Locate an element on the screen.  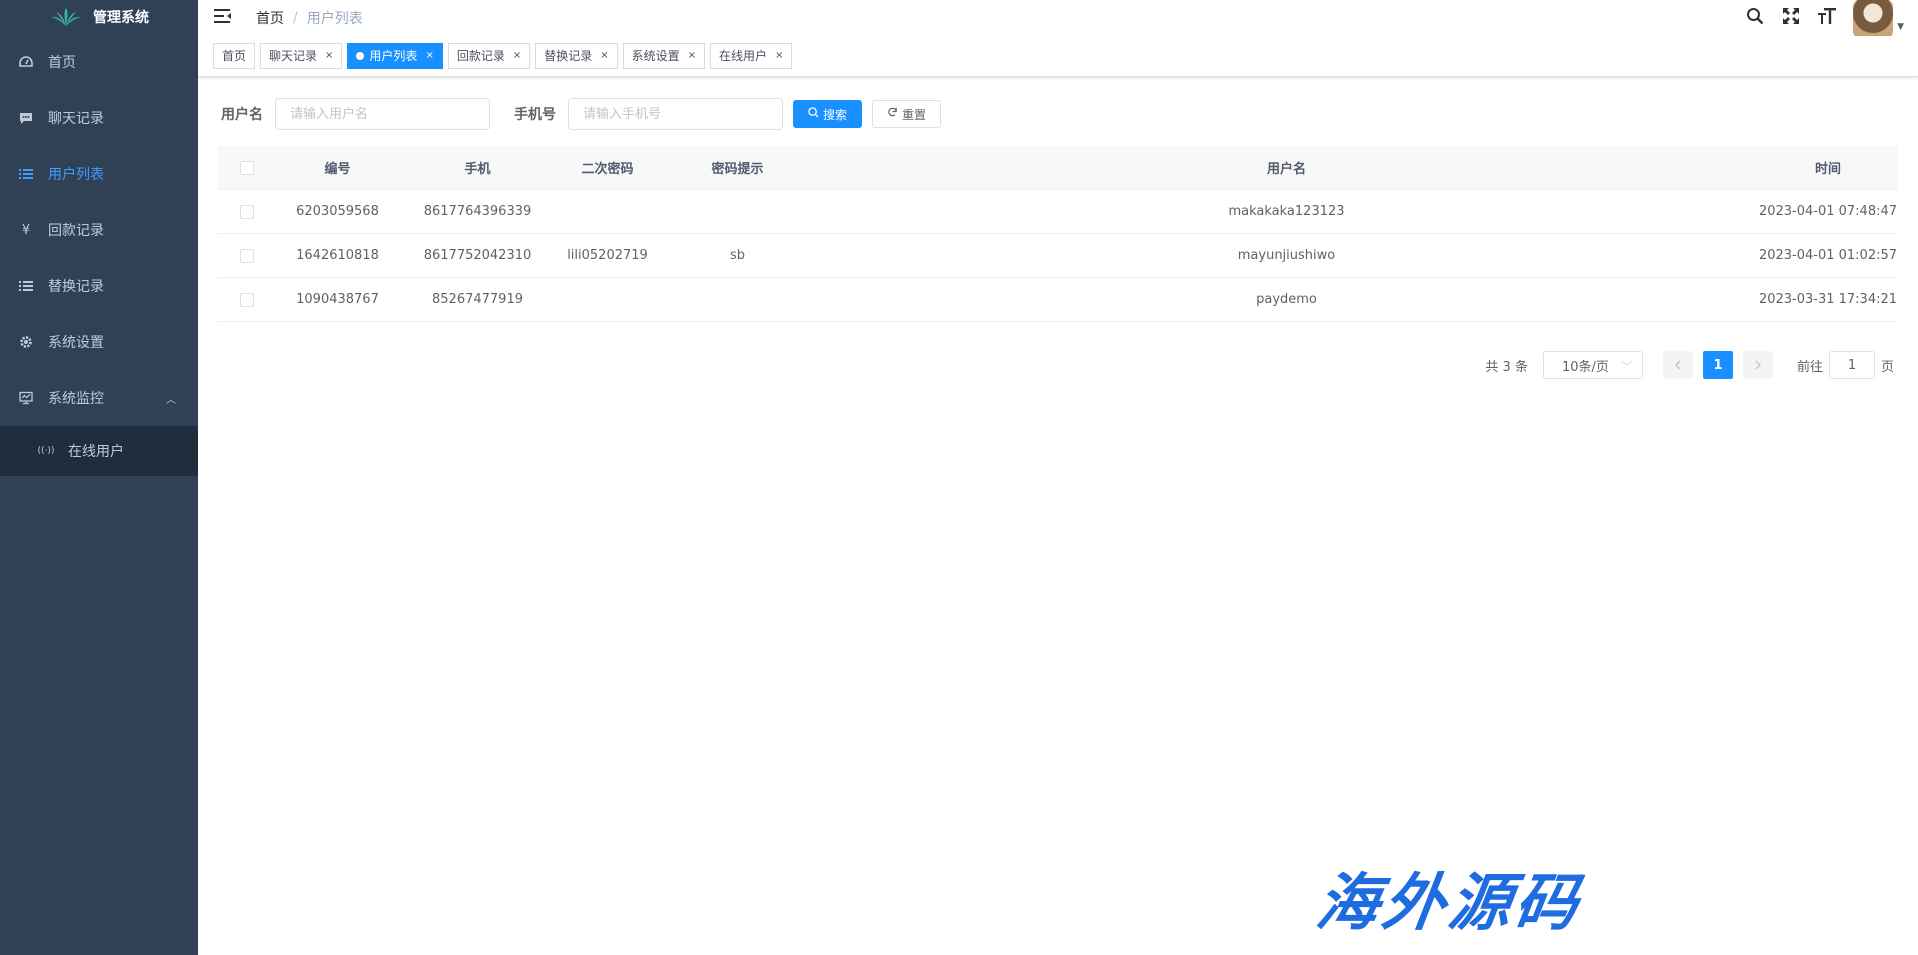
pagination: 共 3 条 10条/页 ﹀ 1 前往 页 is located at coordinates (1689, 365).